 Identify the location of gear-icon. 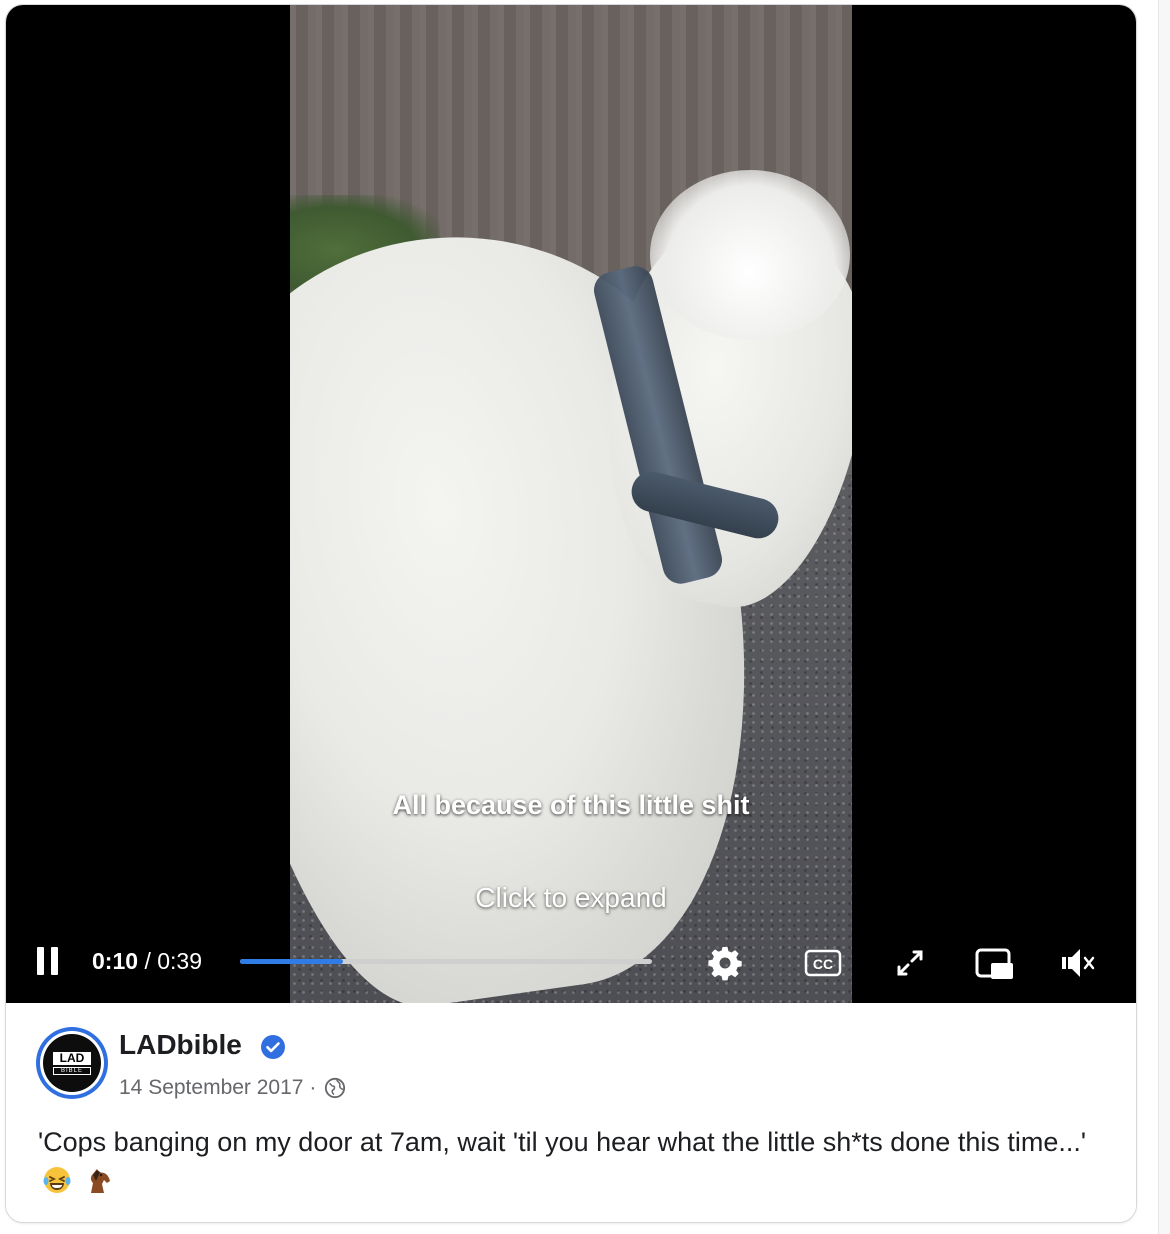
(725, 963).